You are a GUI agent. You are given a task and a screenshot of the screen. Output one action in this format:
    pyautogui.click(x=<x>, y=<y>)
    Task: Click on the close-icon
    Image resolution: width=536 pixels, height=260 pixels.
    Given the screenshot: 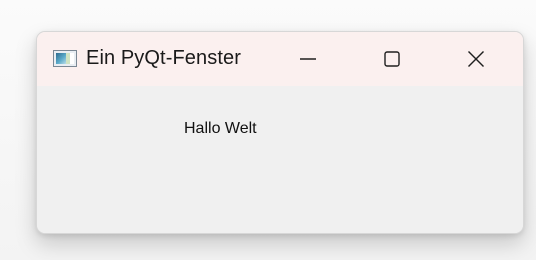 What is the action you would take?
    pyautogui.click(x=476, y=59)
    